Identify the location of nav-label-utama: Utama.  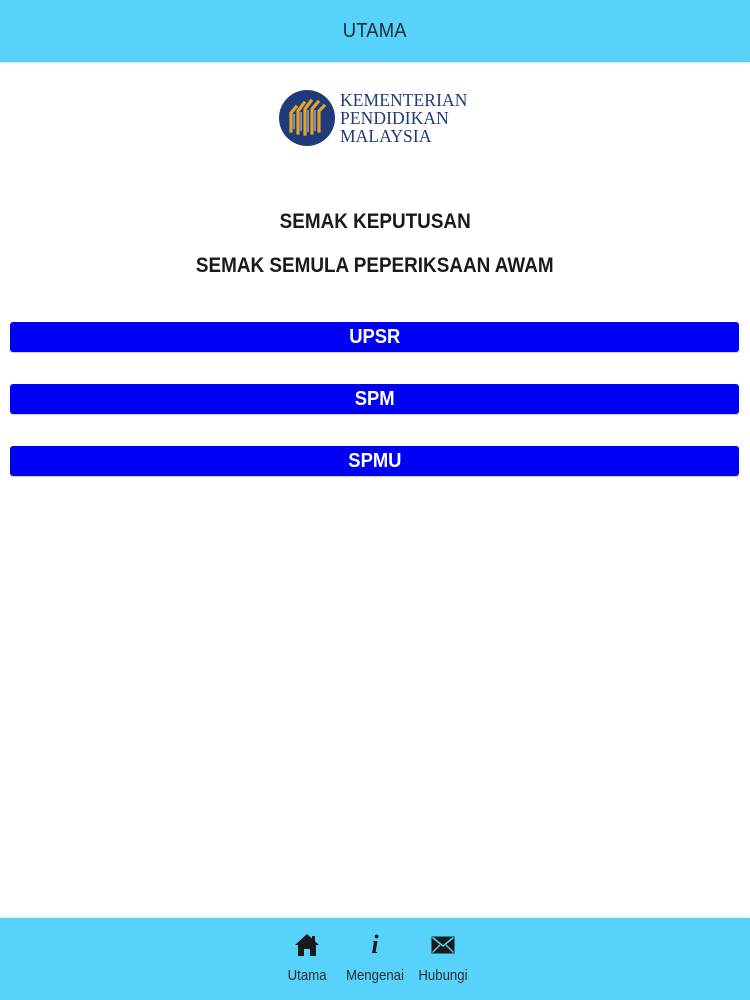
(307, 975).